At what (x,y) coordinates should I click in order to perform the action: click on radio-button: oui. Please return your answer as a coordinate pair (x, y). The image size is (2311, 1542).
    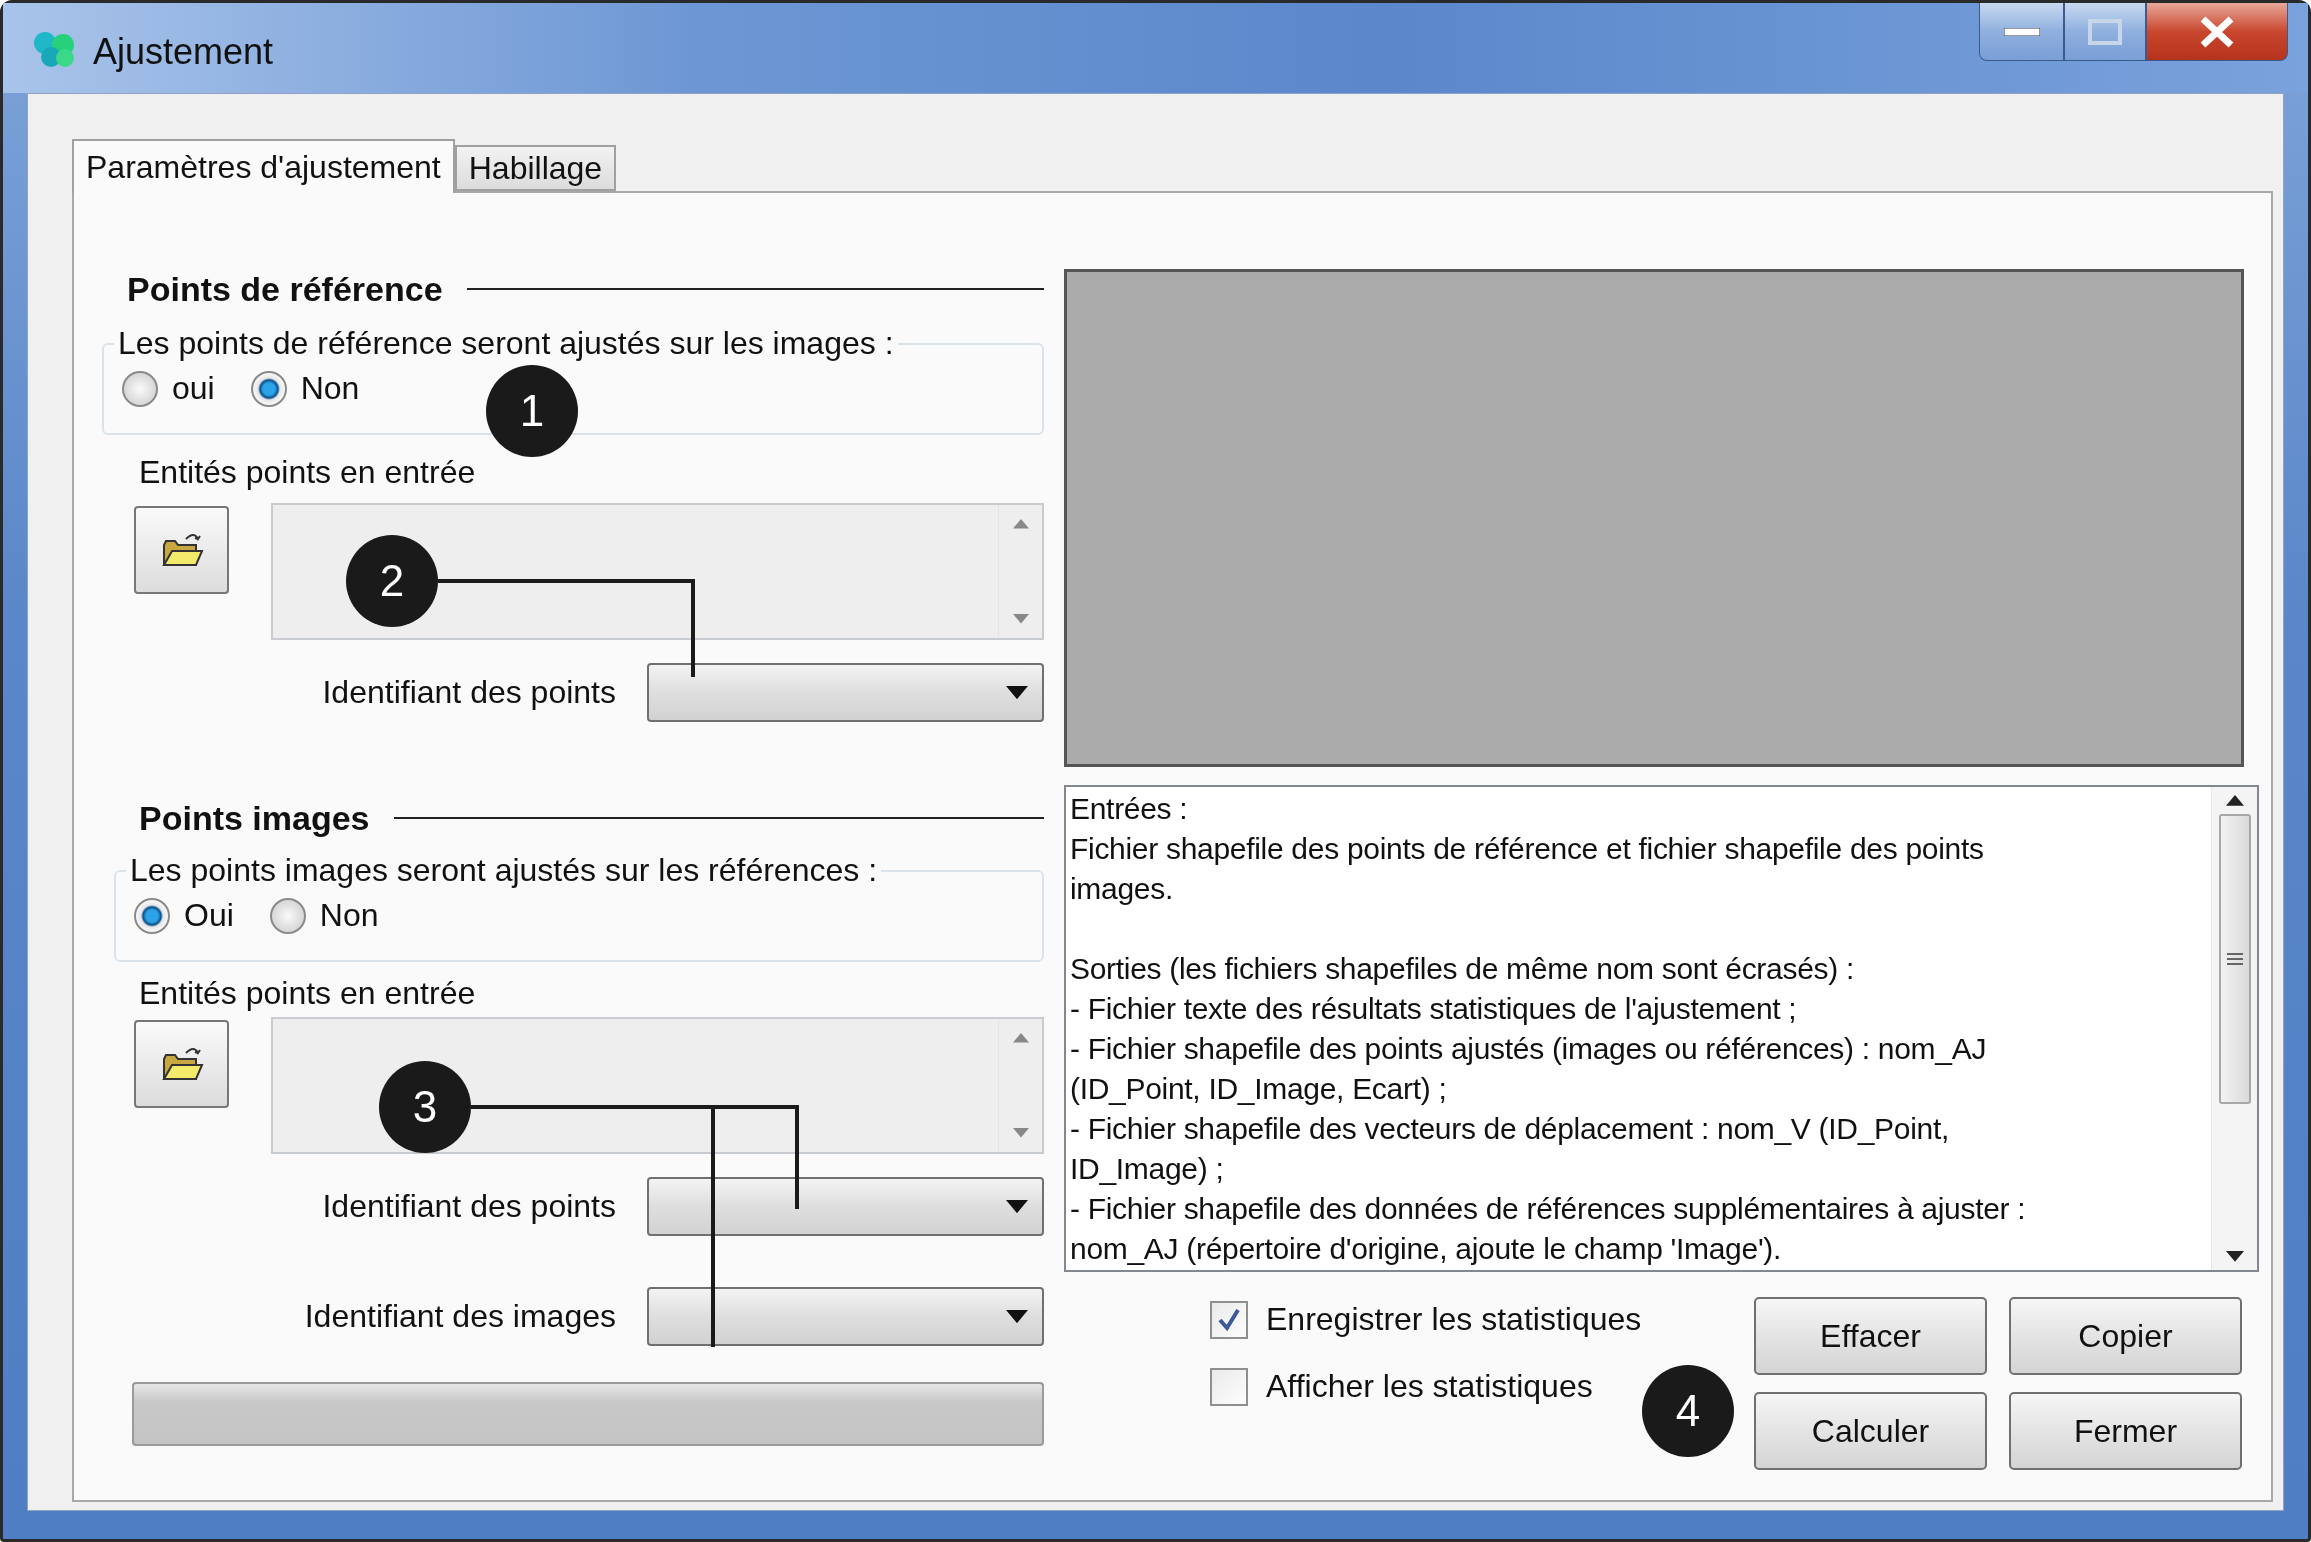
    Looking at the image, I should click on (168, 388).